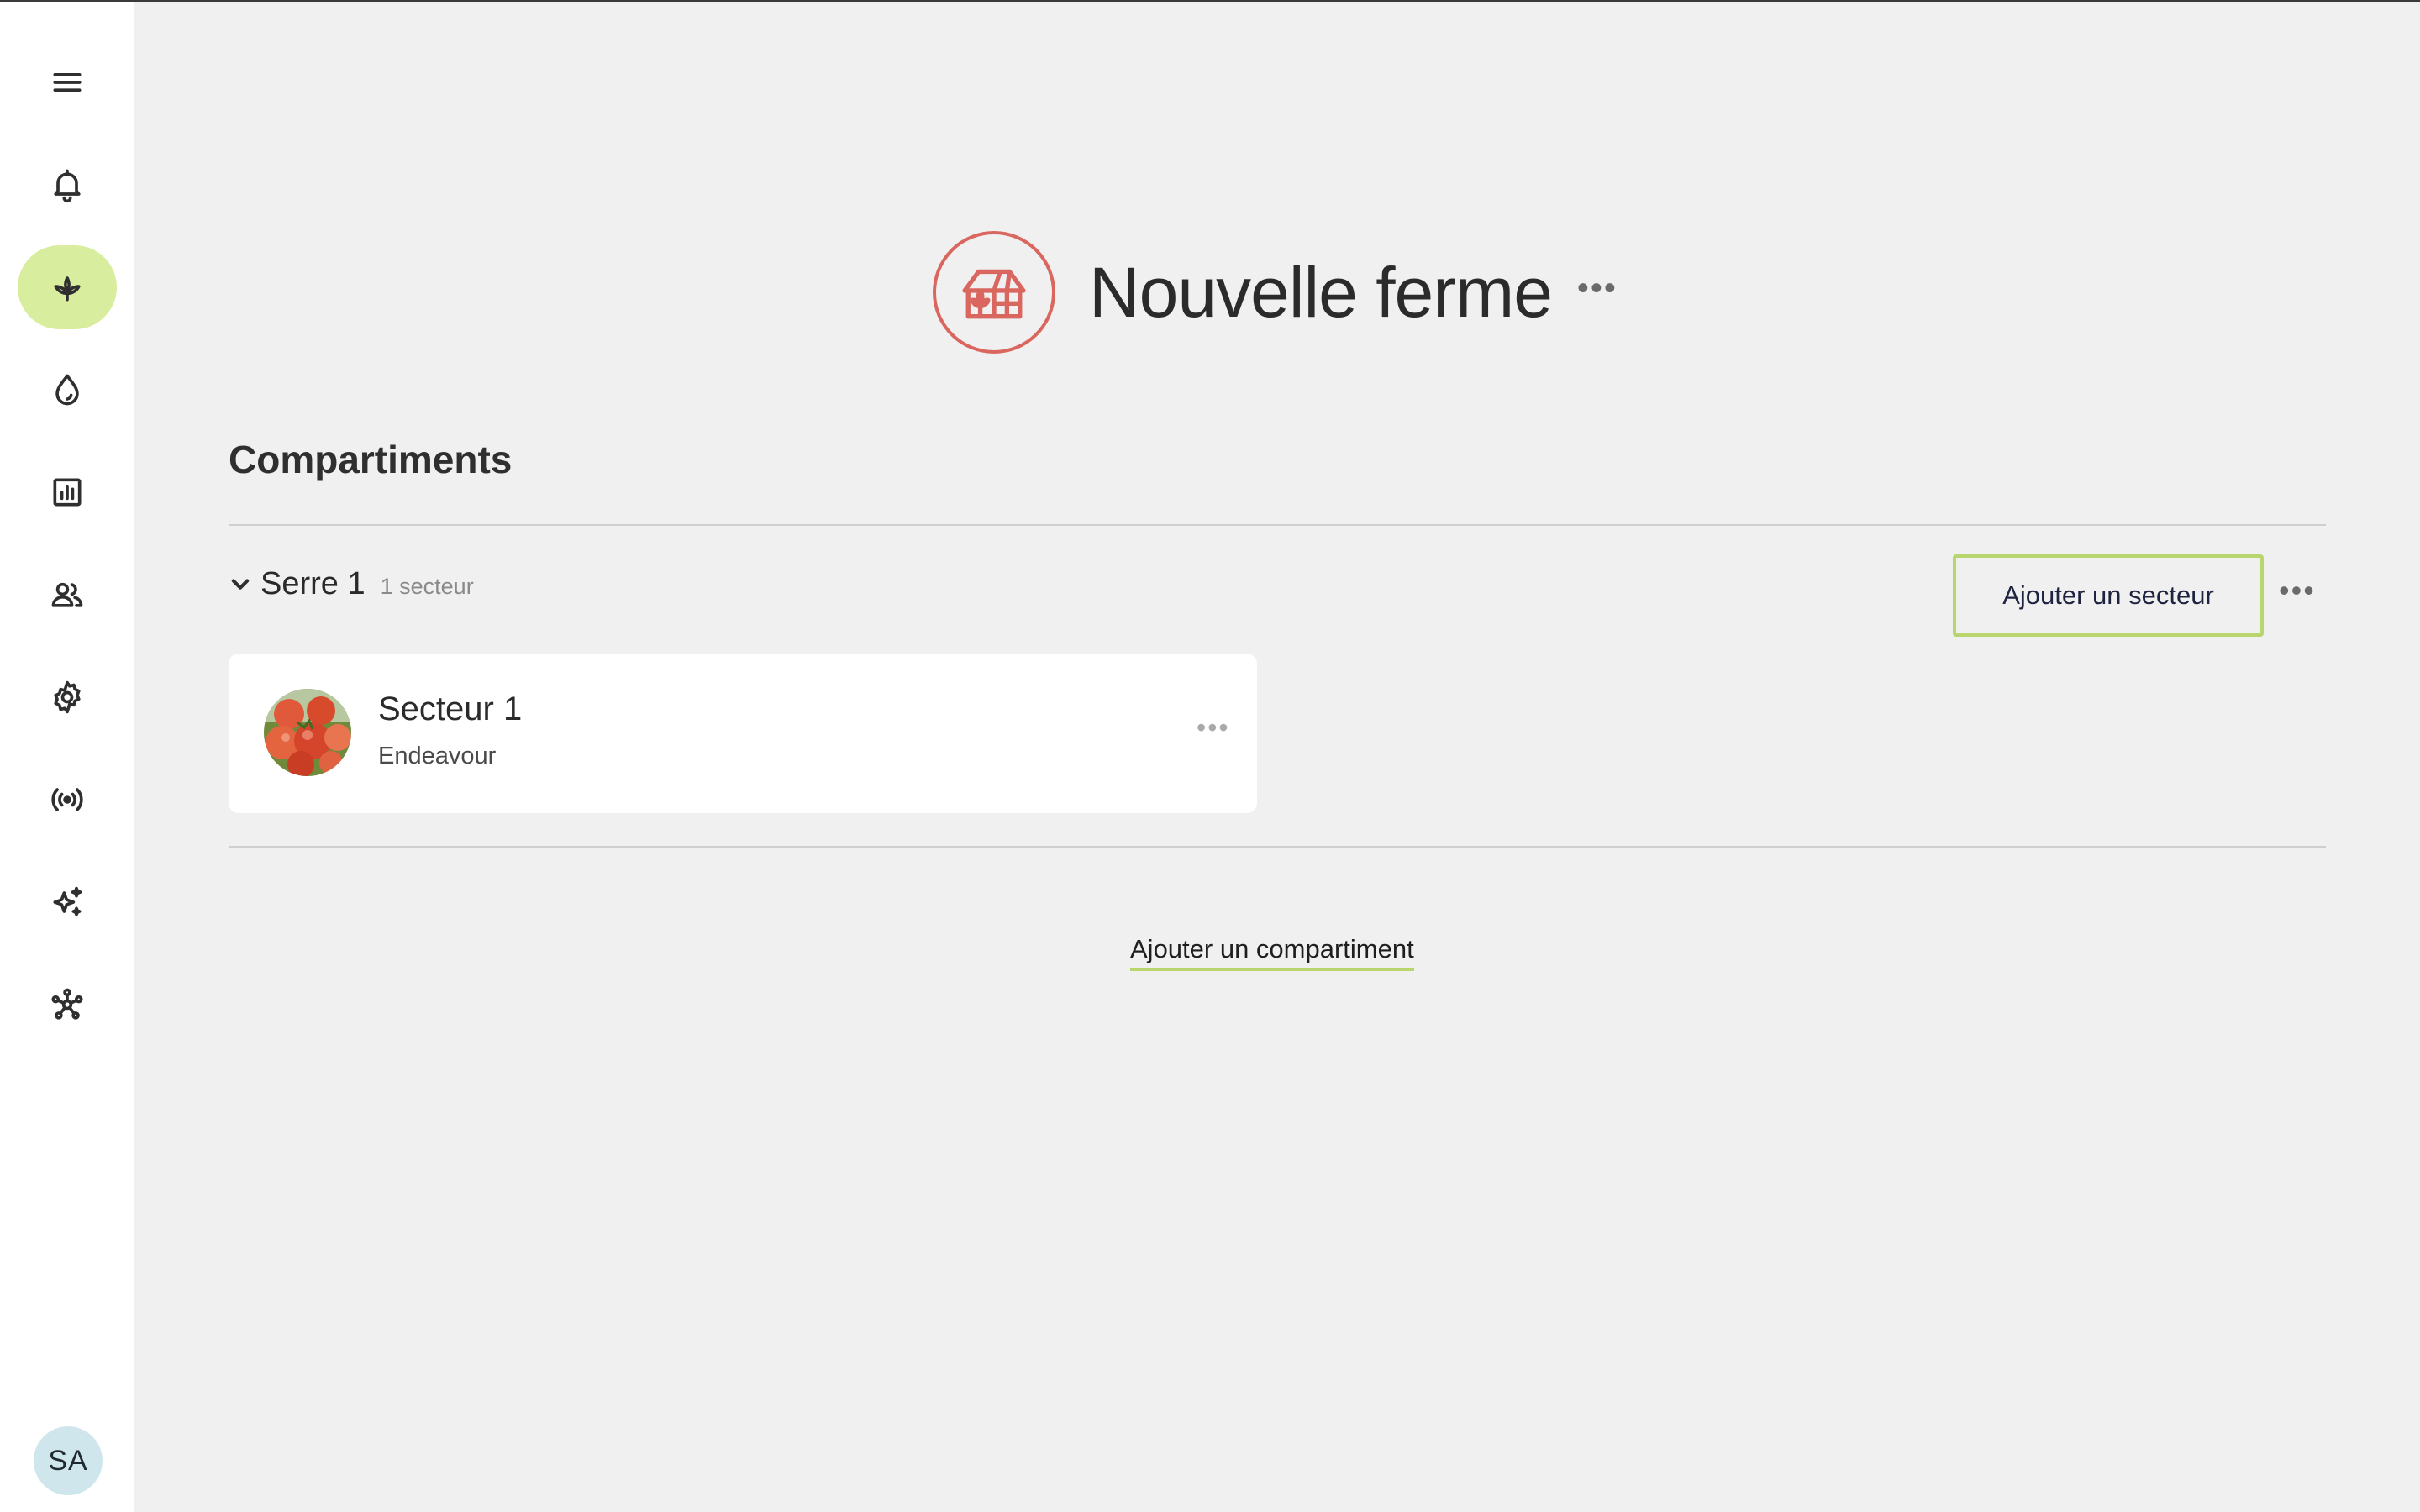 Image resolution: width=2420 pixels, height=1512 pixels. Describe the element at coordinates (307, 732) in the screenshot. I see `tomato-photo` at that location.